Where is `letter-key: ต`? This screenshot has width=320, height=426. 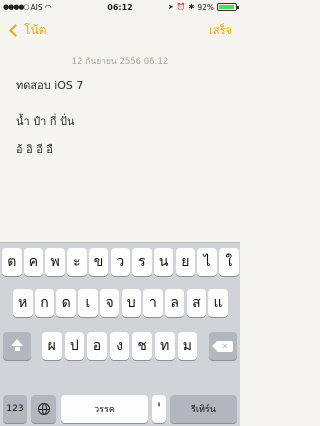 letter-key: ต is located at coordinates (12, 262).